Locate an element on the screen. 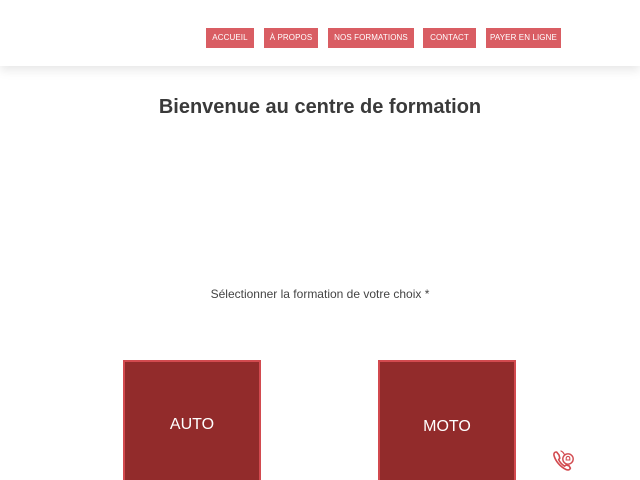 This screenshot has width=640, height=480. formation-moto-card: MOTO is located at coordinates (447, 420).